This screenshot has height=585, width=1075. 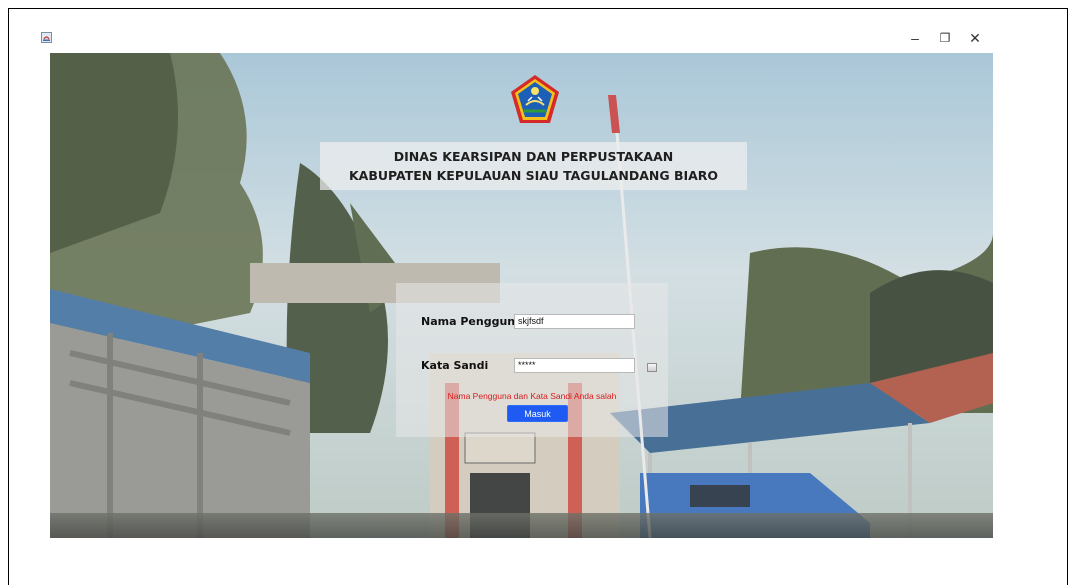 I want to click on minimize-button: –, so click(x=915, y=38).